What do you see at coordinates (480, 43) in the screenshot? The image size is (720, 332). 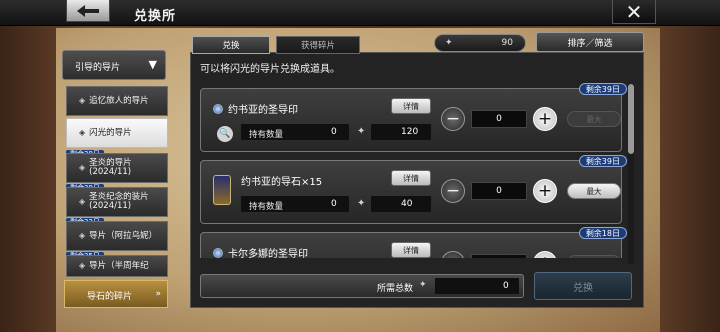 I see `currency-display: ✦ 90` at bounding box center [480, 43].